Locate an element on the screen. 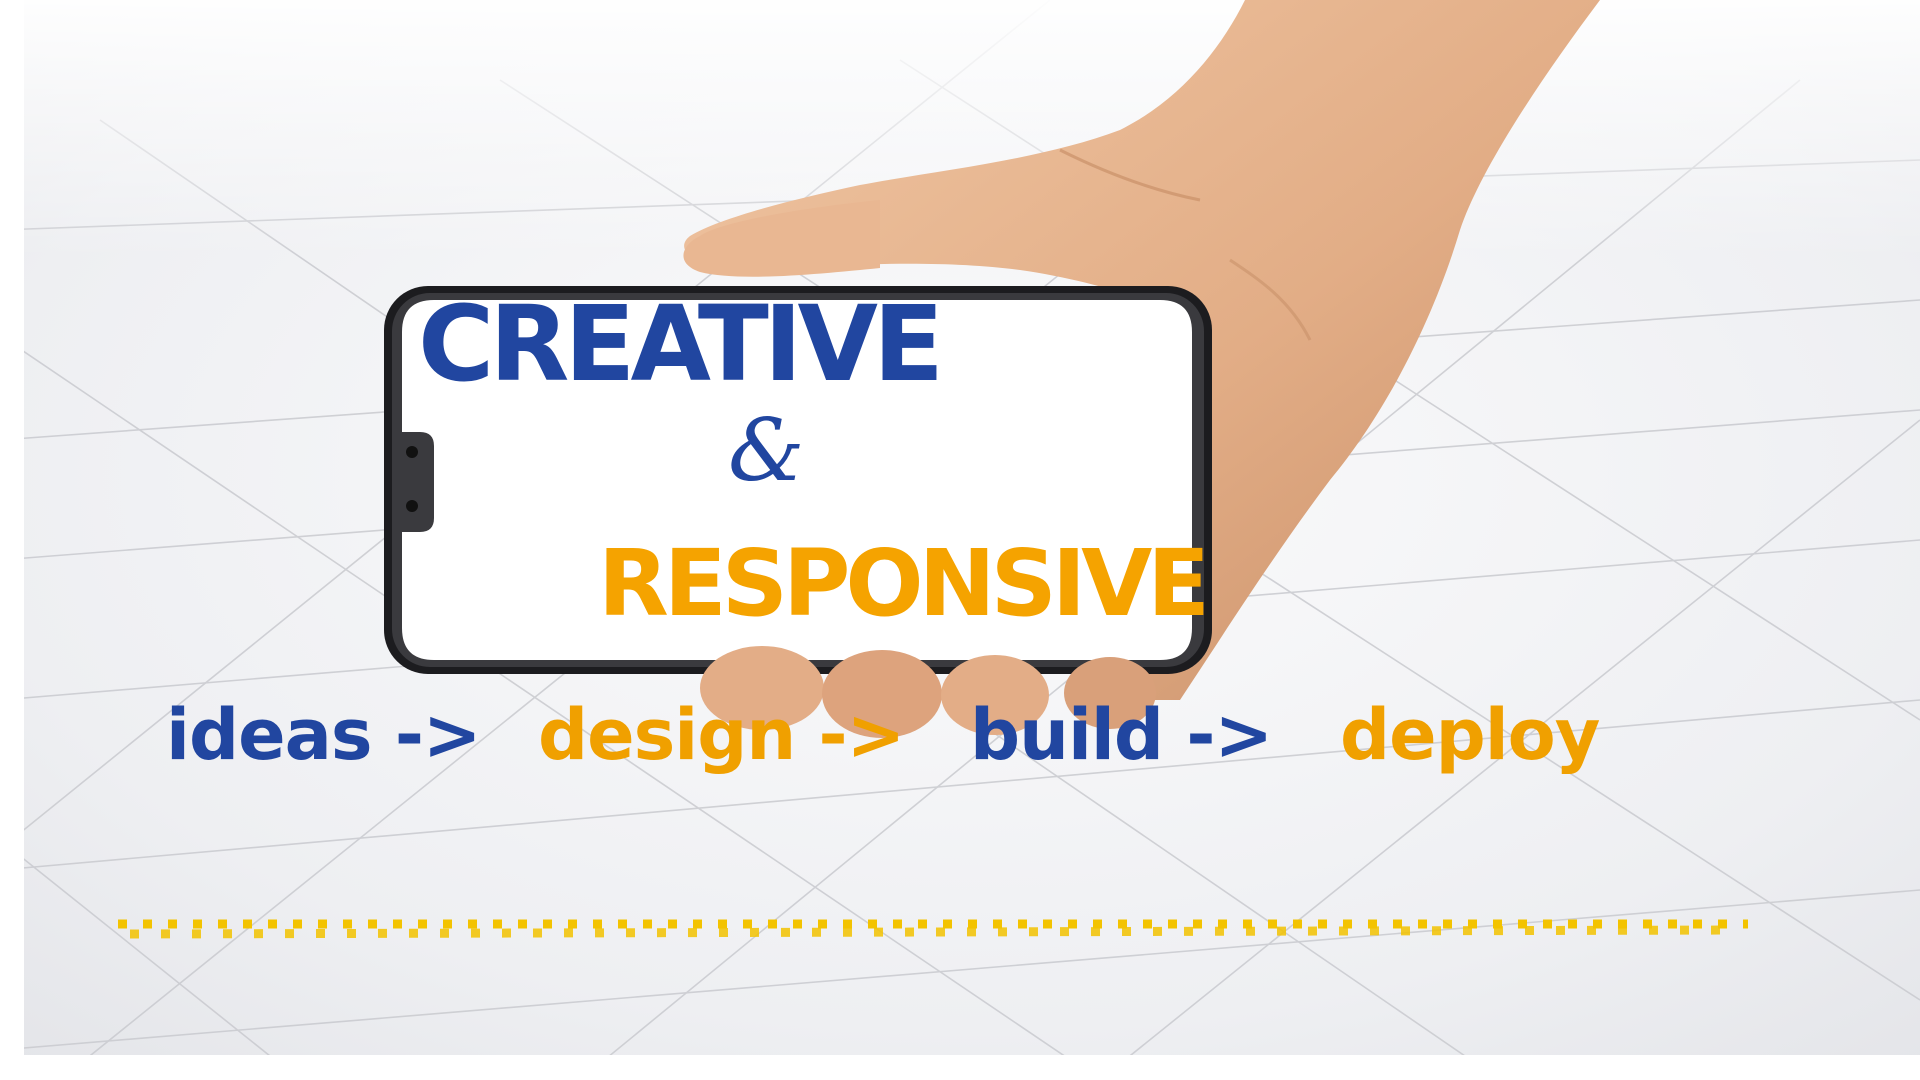  headline-creative: CREATIVE is located at coordinates (681, 344).